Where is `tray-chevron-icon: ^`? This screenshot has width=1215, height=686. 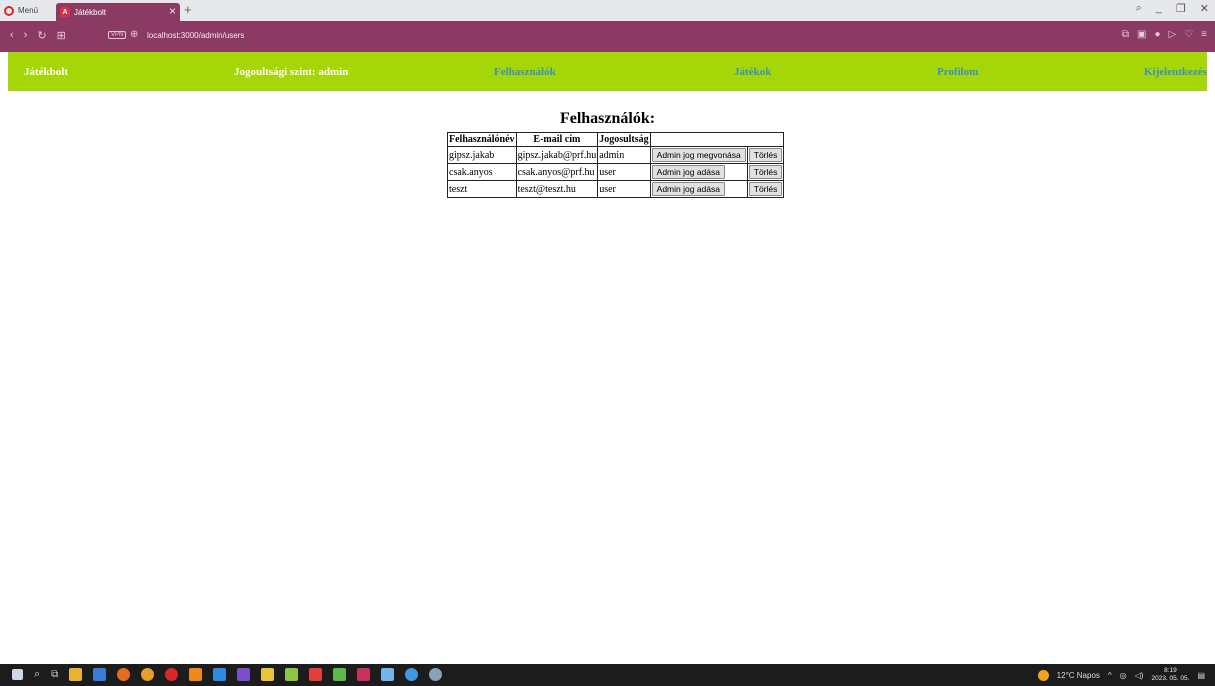
tray-chevron-icon: ^ is located at coordinates (1110, 675).